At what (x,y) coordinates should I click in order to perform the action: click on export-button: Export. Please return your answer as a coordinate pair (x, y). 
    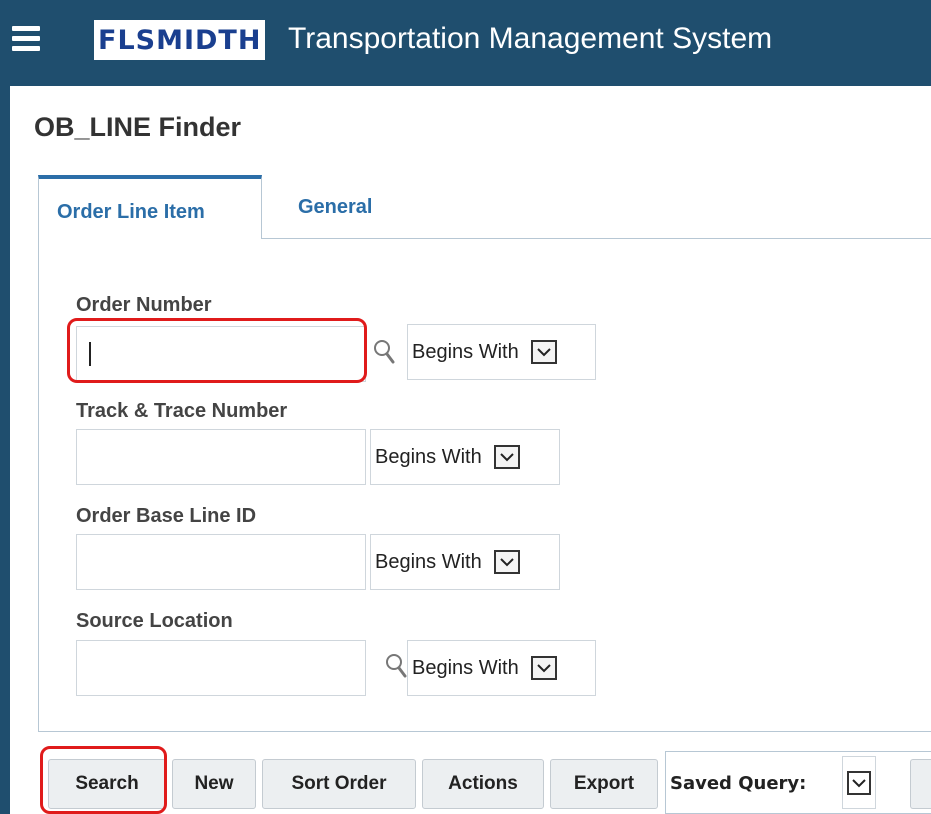
    Looking at the image, I should click on (604, 784).